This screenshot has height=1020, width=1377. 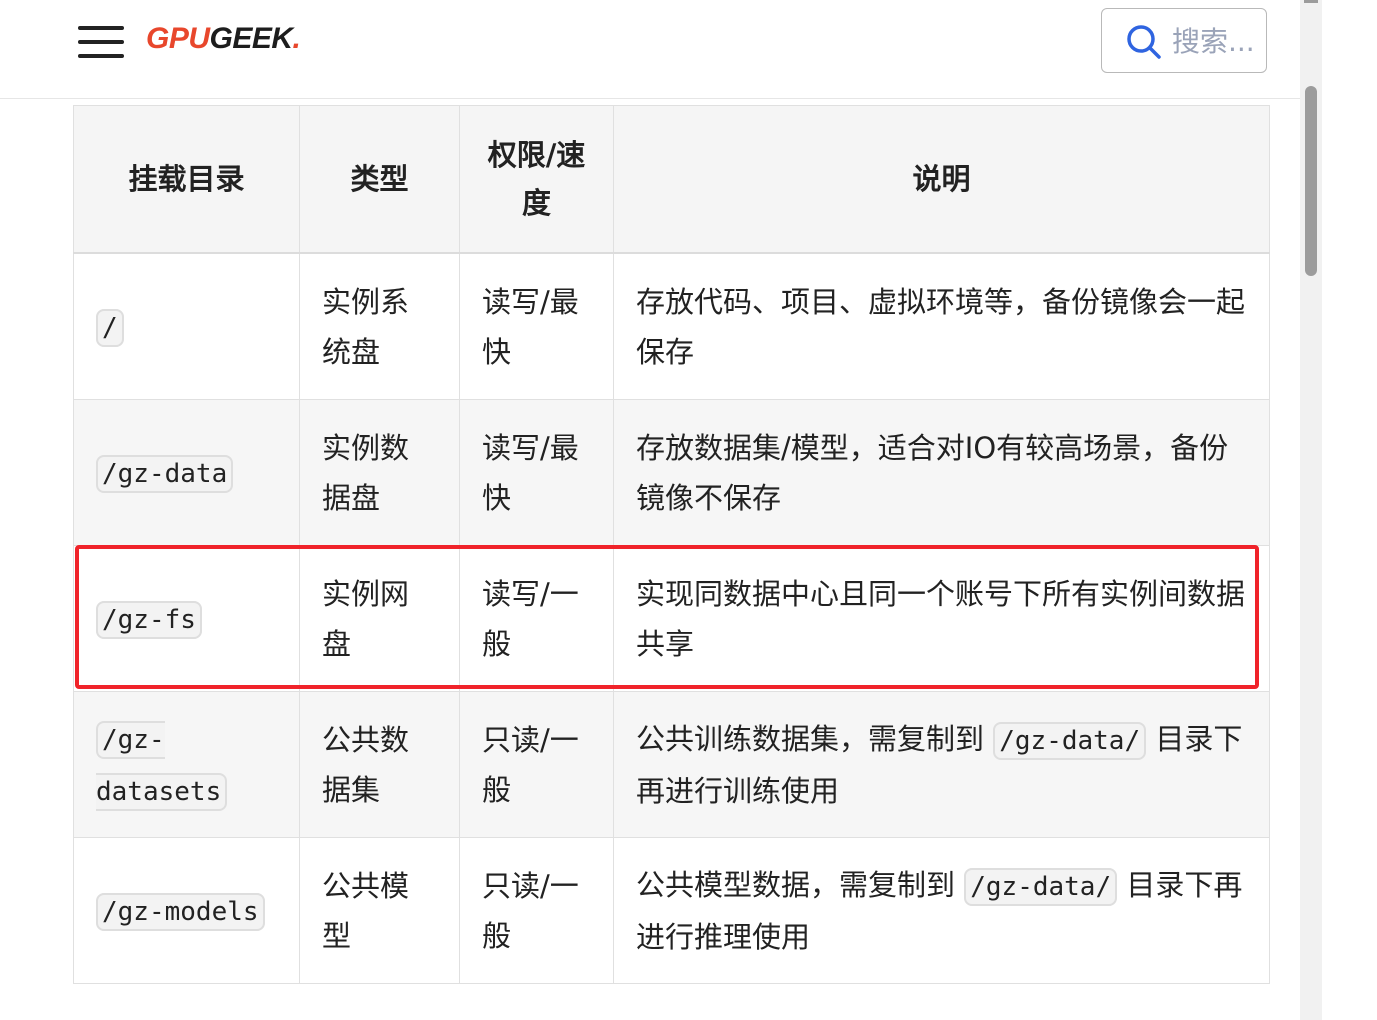 What do you see at coordinates (810, 738) in the screenshot?
I see `desc-text: 公共训练数据集，需复制到` at bounding box center [810, 738].